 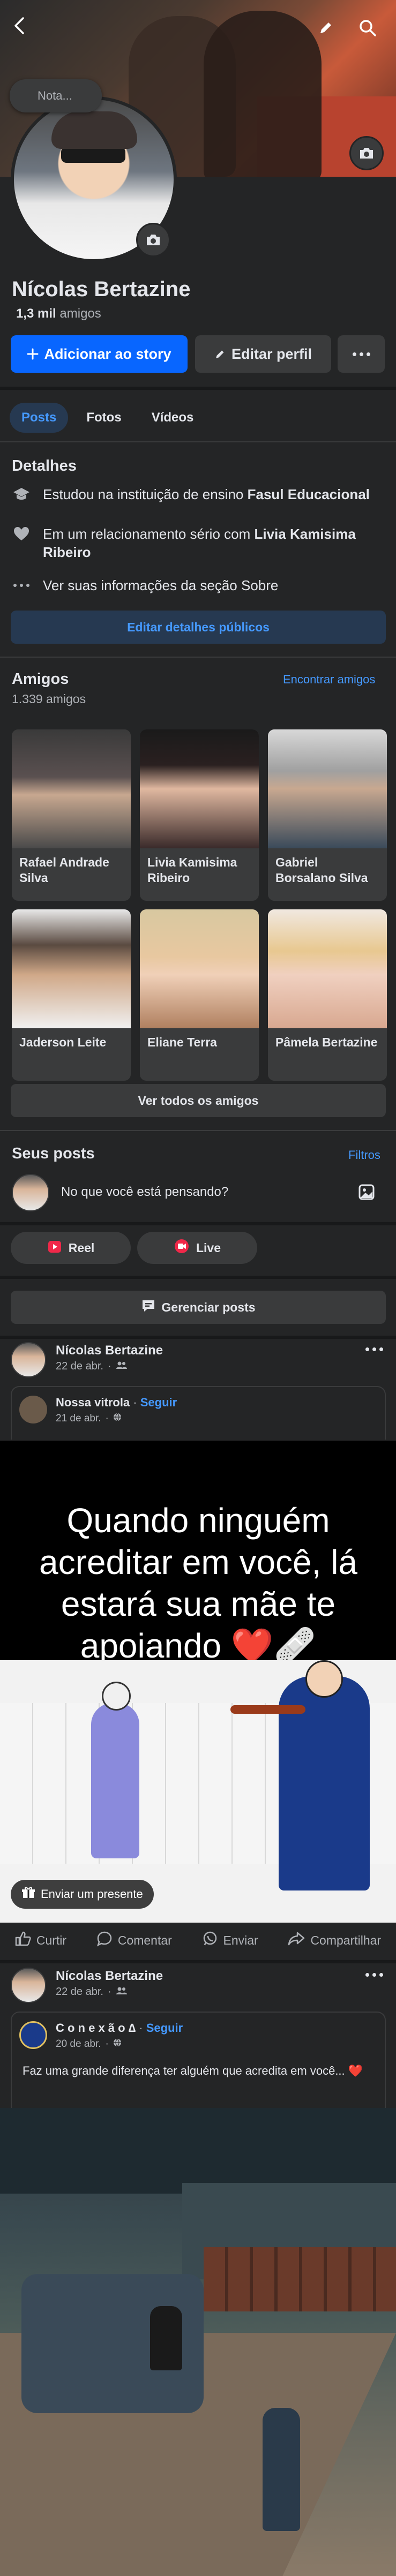 What do you see at coordinates (230, 1940) in the screenshot?
I see `send-button: Enviar` at bounding box center [230, 1940].